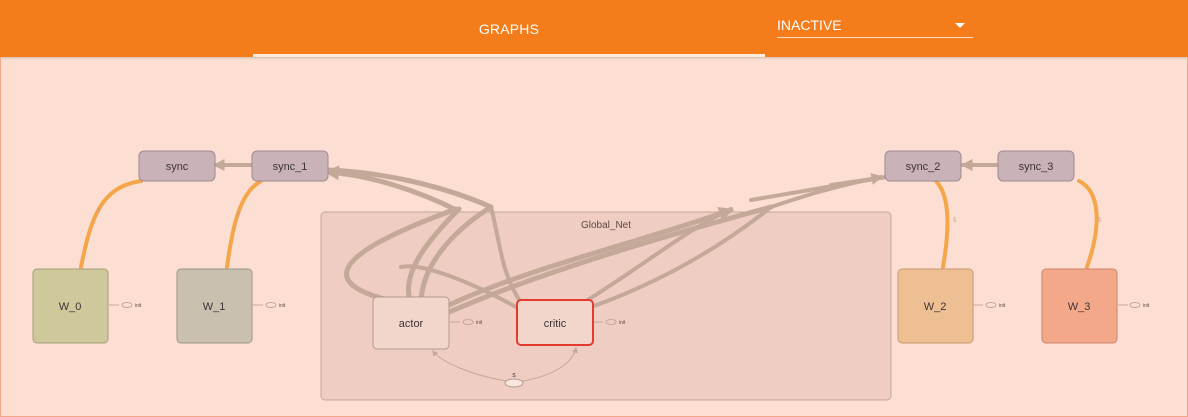 This screenshot has height=417, width=1188. I want to click on node-w-3: W_3, so click(1079, 306).